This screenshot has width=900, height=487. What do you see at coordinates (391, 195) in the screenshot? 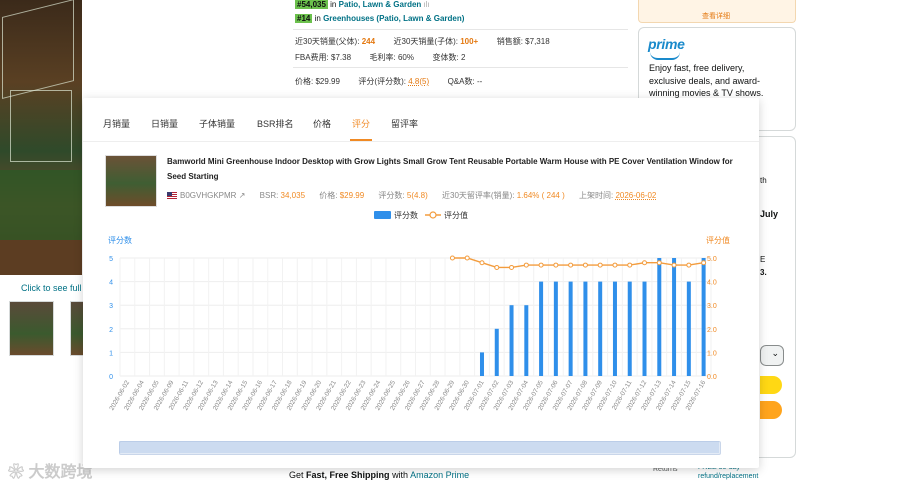
I see `meta-label: 评分数:` at bounding box center [391, 195].